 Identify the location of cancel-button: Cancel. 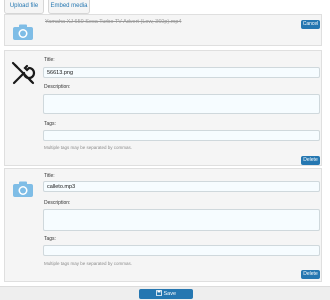
(310, 24).